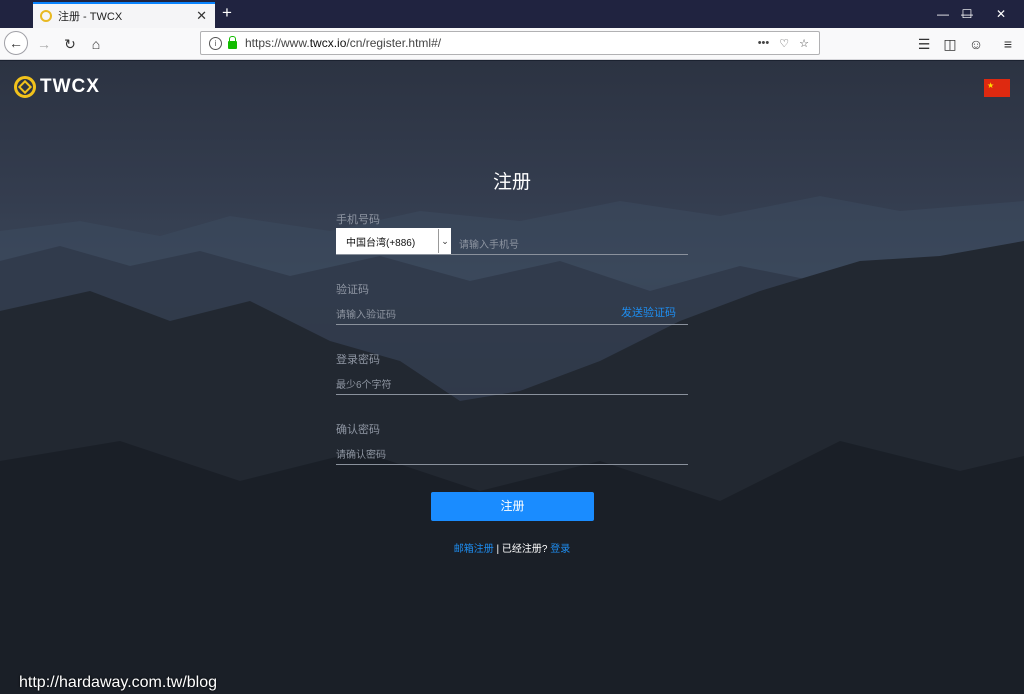 The width and height of the screenshot is (1024, 694). What do you see at coordinates (1001, 14) in the screenshot?
I see `close-window-button: ✕` at bounding box center [1001, 14].